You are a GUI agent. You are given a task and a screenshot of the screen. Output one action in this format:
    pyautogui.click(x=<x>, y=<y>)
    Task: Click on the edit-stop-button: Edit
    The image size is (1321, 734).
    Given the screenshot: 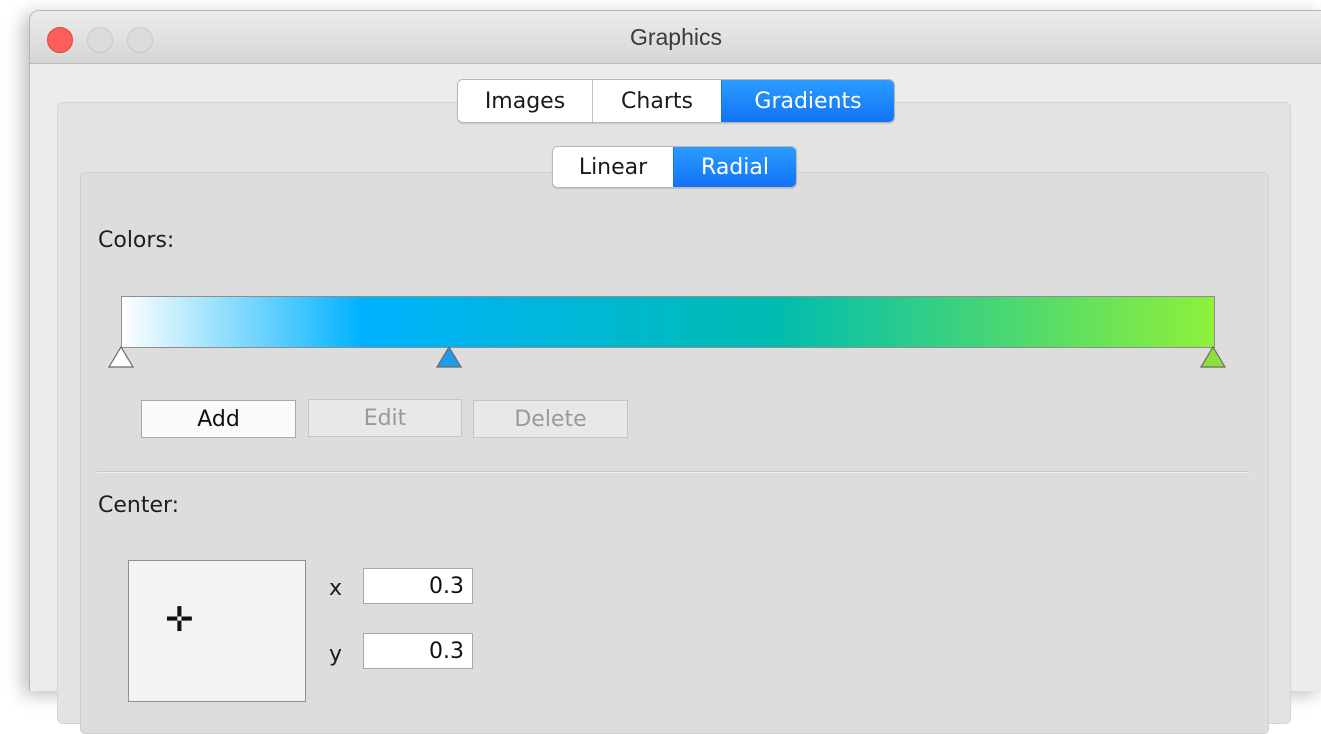 What is the action you would take?
    pyautogui.click(x=385, y=418)
    